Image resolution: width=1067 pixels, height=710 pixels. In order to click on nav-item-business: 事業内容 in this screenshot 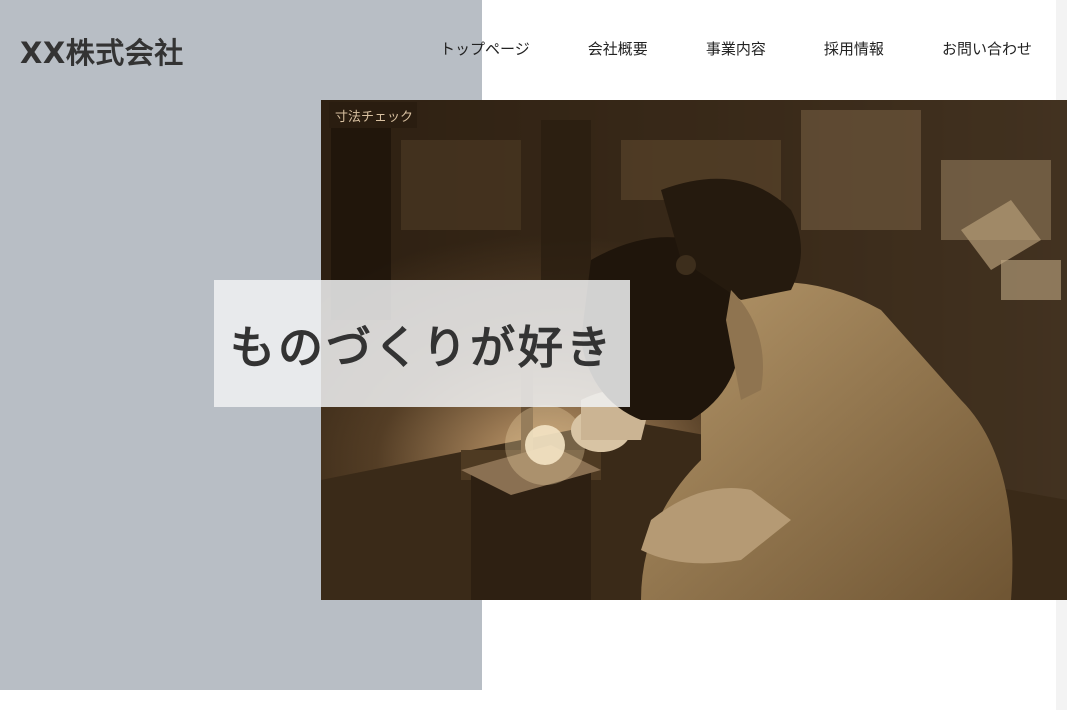, I will do `click(736, 48)`.